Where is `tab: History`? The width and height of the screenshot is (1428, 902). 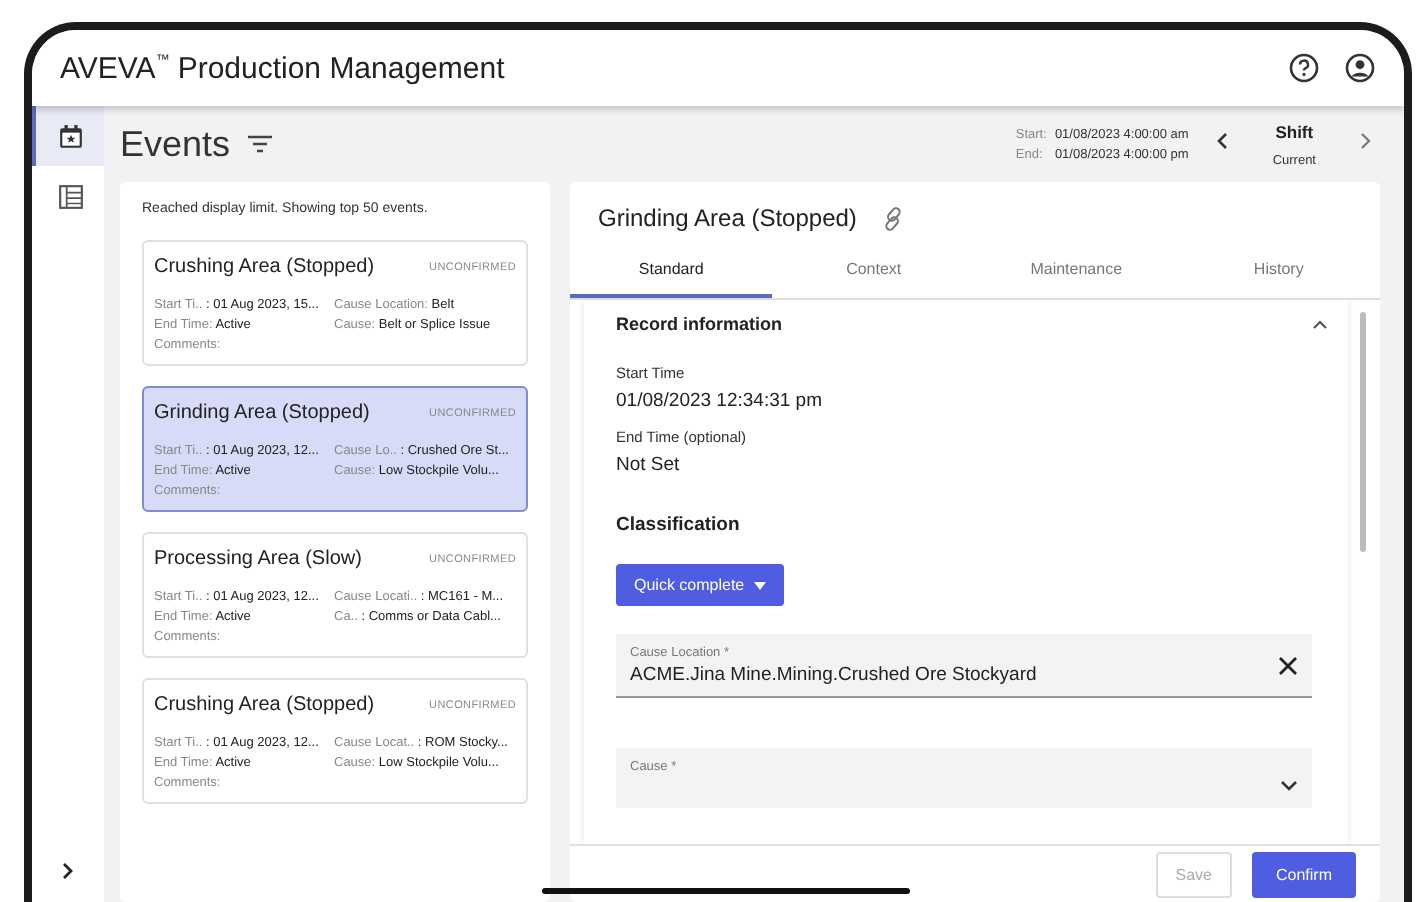 tab: History is located at coordinates (1278, 270).